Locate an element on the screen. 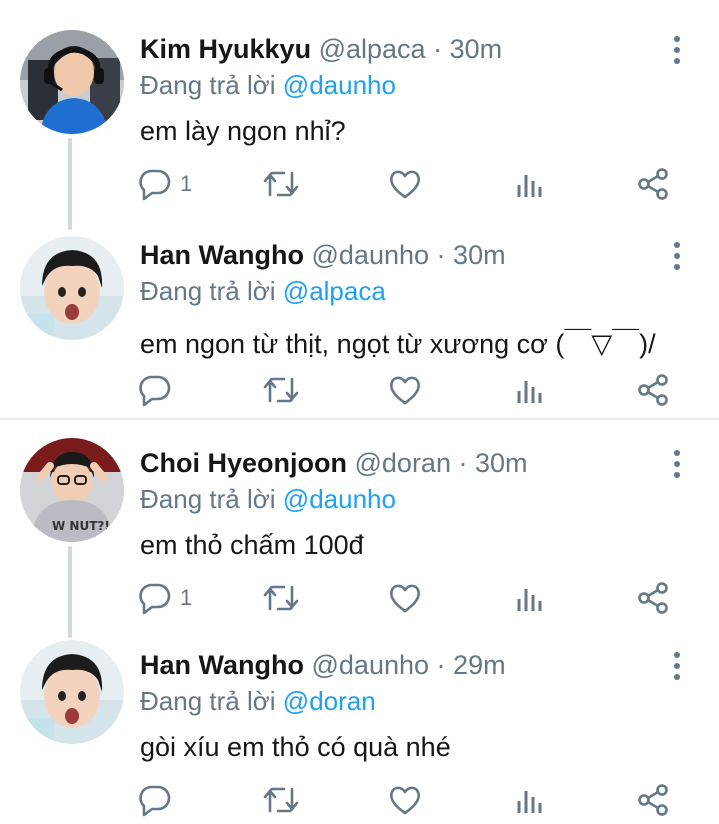 This screenshot has height=824, width=719. tweet-header: Han Wangho @daunho · 30m is located at coordinates (323, 255).